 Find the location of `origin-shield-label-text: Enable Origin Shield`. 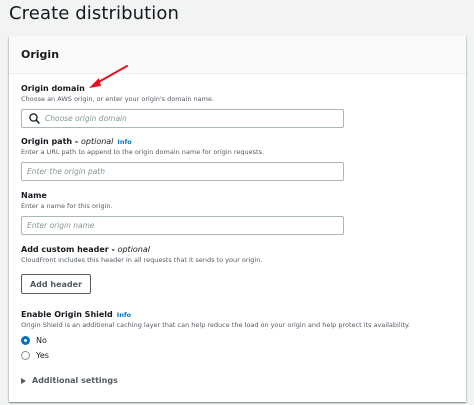

origin-shield-label-text: Enable Origin Shield is located at coordinates (67, 314).